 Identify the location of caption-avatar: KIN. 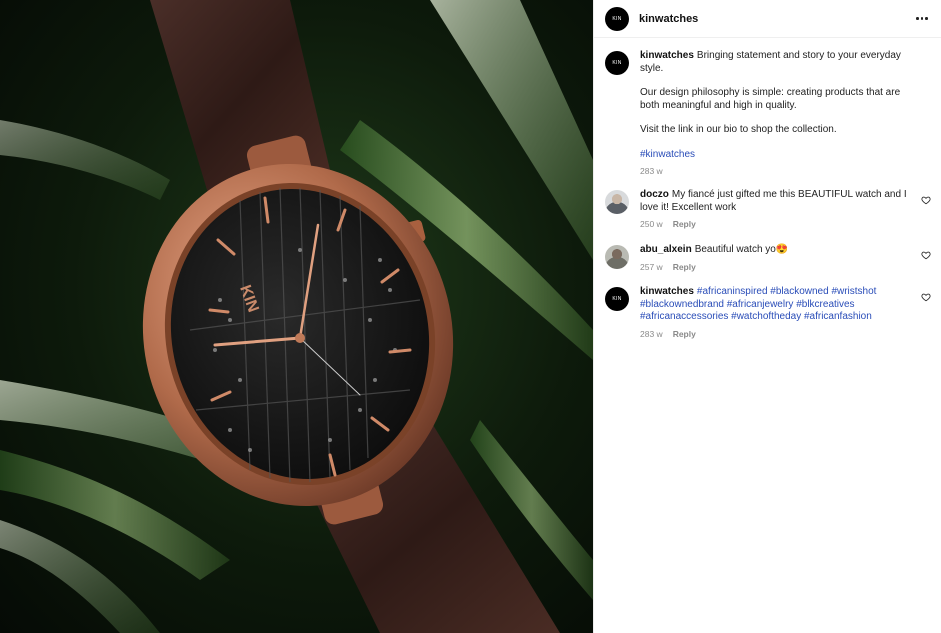
(617, 63).